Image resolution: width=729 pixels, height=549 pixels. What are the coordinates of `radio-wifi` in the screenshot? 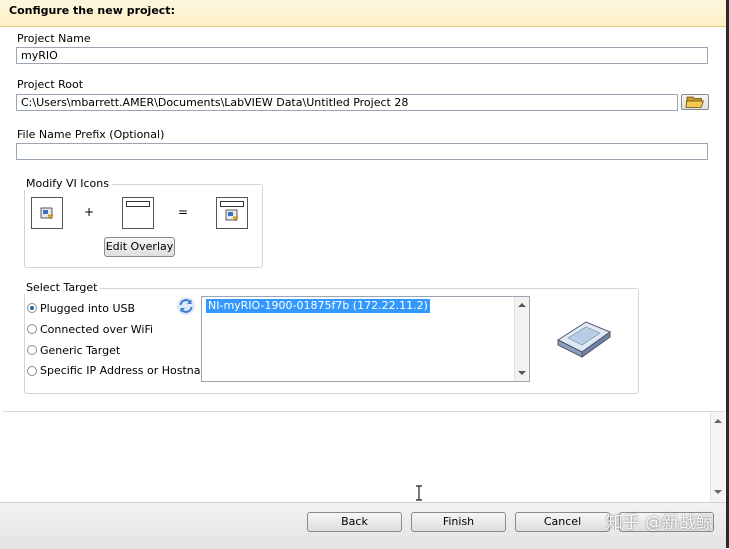 It's located at (32, 329).